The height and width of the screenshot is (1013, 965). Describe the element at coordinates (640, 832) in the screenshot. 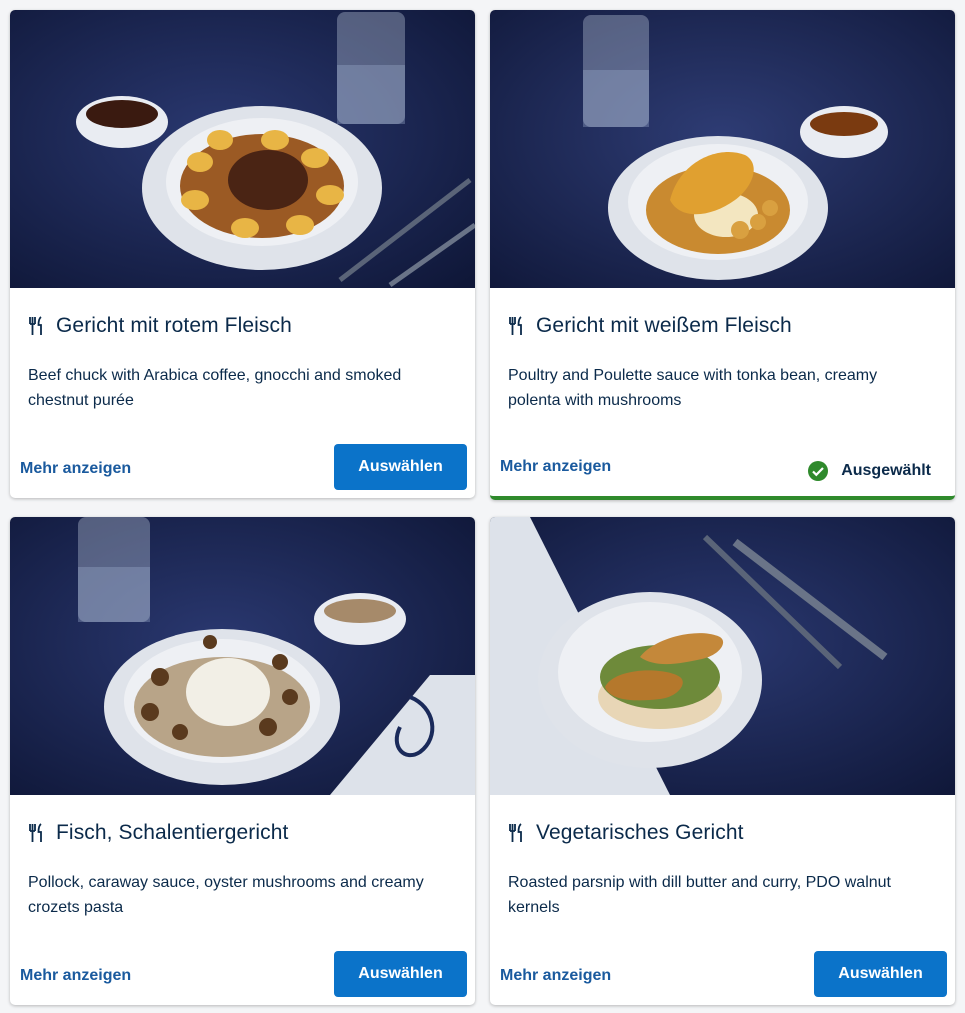

I see `meal-title: Vegetarisches Gericht` at that location.